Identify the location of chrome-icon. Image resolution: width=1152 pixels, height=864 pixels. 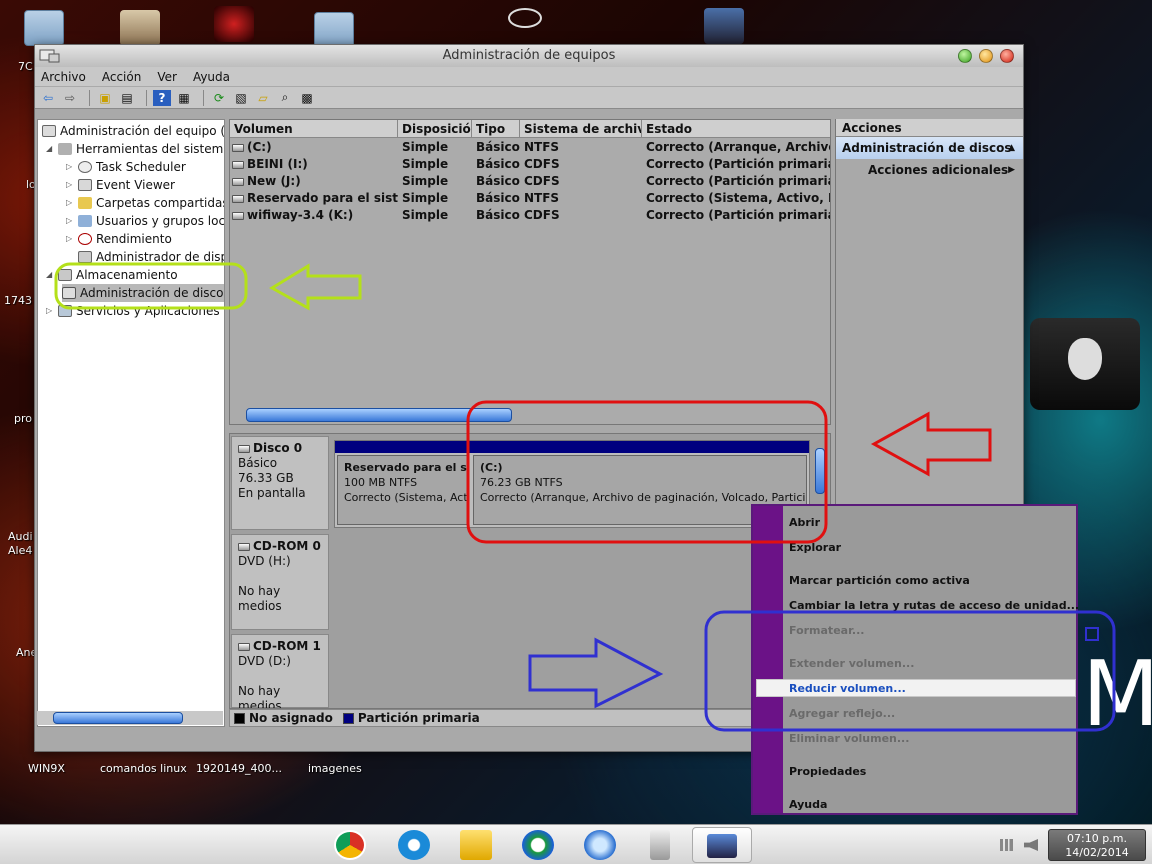
(350, 845).